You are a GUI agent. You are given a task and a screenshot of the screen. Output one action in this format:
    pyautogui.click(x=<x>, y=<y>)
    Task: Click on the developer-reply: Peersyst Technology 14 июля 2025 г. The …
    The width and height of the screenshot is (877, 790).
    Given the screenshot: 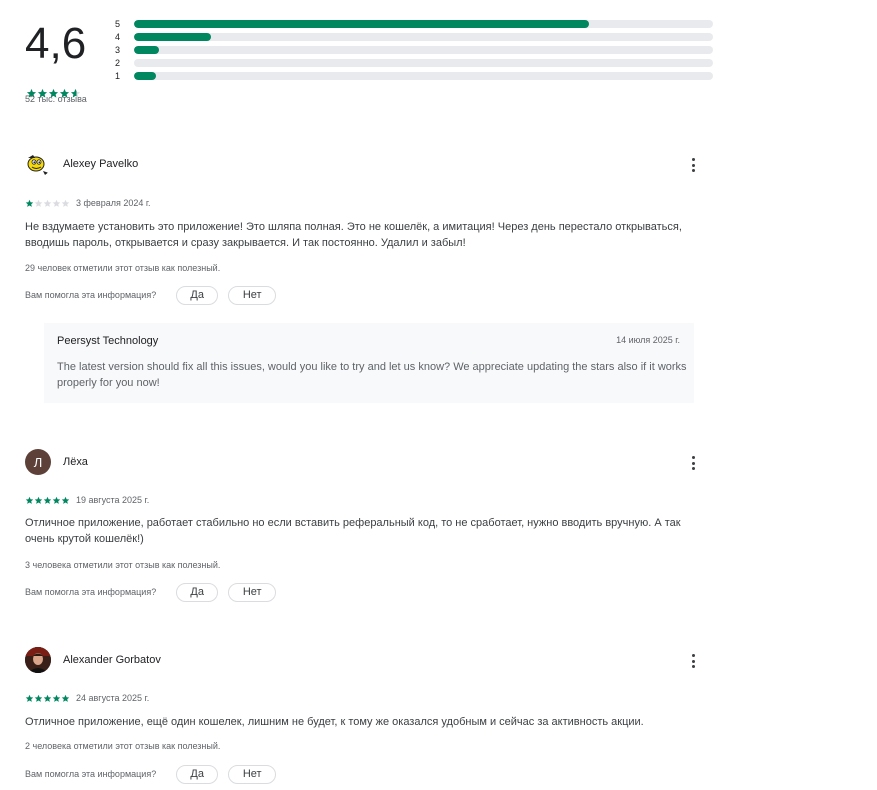 What is the action you would take?
    pyautogui.click(x=369, y=363)
    